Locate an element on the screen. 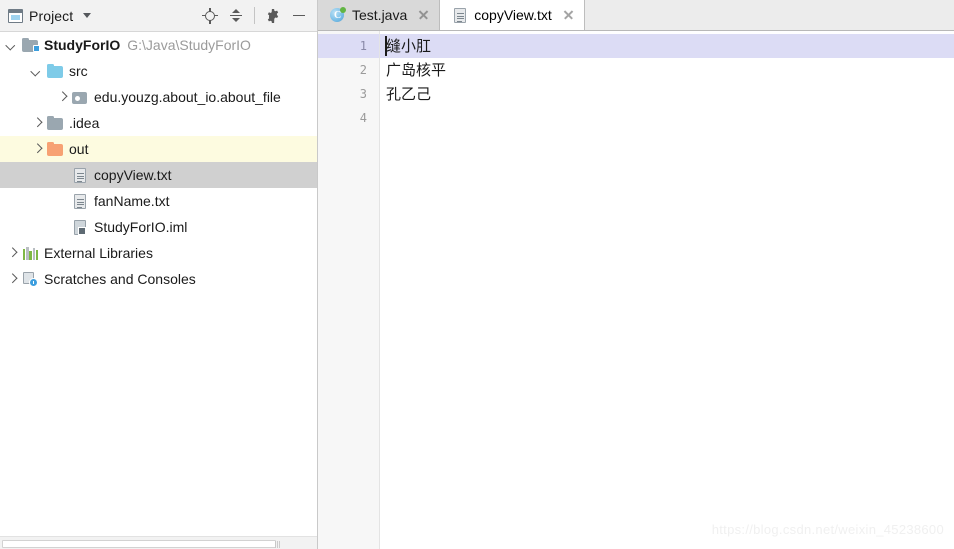 This screenshot has width=954, height=549. collapse-all-icon is located at coordinates (236, 16).